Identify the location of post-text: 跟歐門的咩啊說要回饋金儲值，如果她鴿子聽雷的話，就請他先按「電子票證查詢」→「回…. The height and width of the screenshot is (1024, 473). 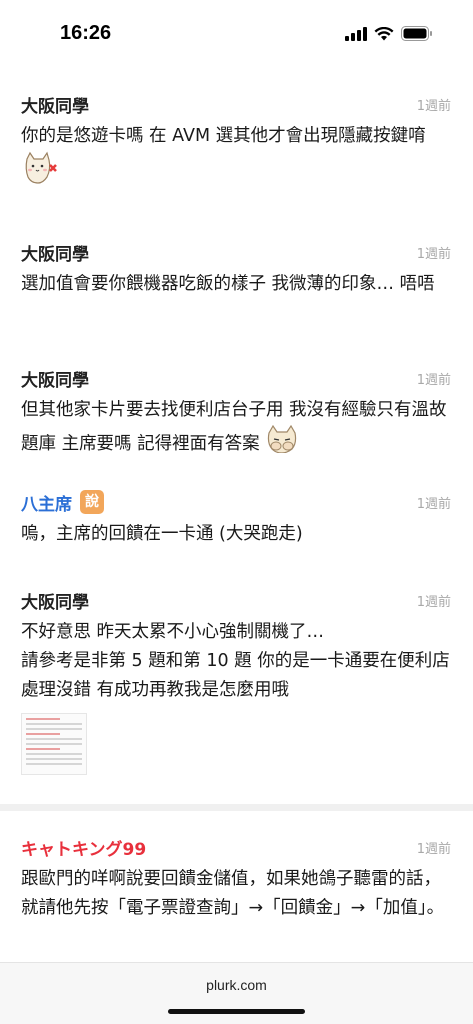
(233, 893).